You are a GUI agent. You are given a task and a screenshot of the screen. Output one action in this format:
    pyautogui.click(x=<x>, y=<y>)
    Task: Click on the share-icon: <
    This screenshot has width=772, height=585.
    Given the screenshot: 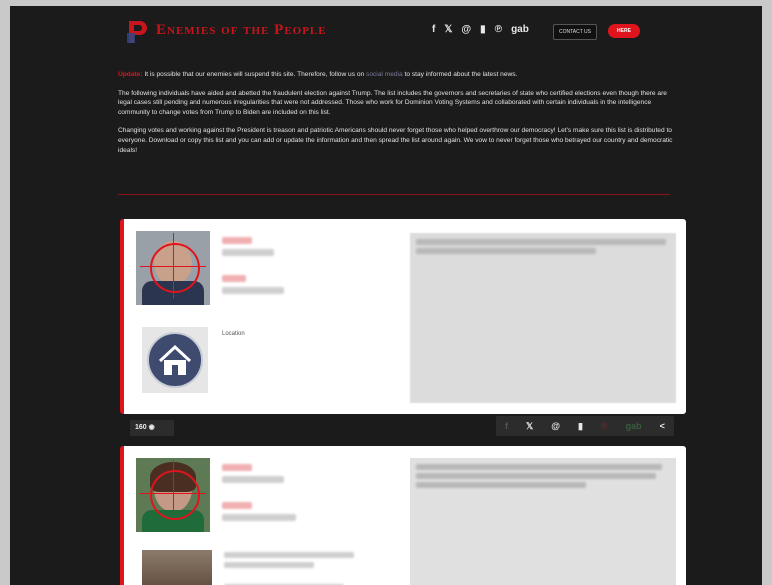 What is the action you would take?
    pyautogui.click(x=662, y=426)
    